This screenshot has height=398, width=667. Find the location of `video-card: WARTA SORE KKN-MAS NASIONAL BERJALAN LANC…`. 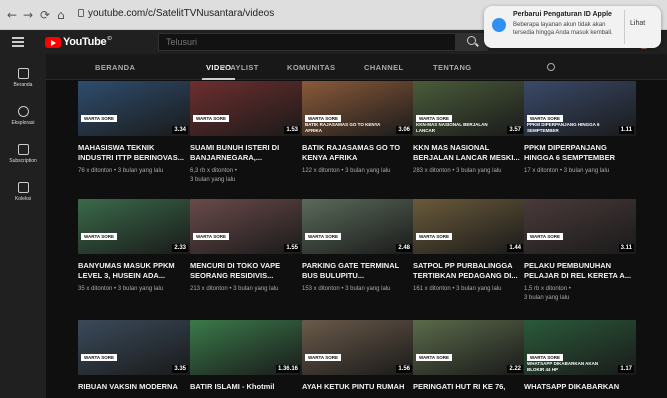

video-card: WARTA SORE KKN-MAS NASIONAL BERJALAN LANC… is located at coordinates (469, 128).